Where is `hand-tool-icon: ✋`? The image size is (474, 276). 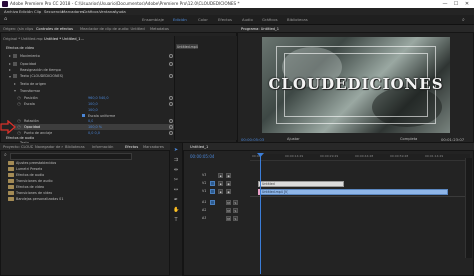
hand-tool-icon: ✋ is located at coordinates (176, 210).